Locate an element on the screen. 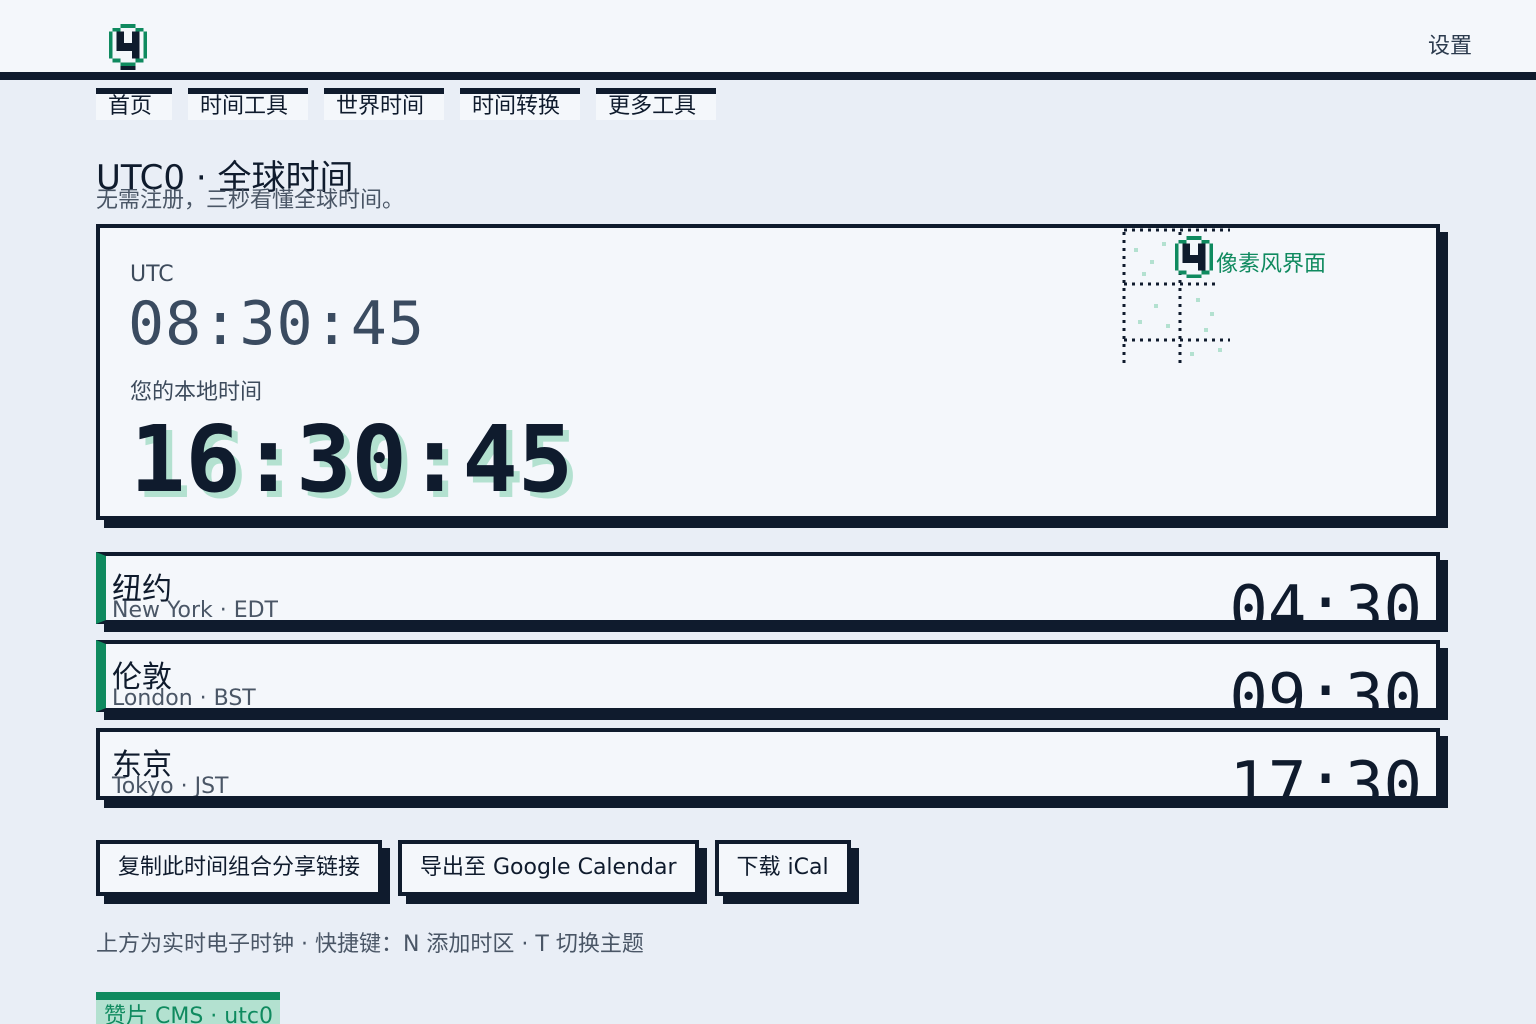 The height and width of the screenshot is (1024, 1536). page-subtitle: 无需注册，三秒看懂全球时间。 is located at coordinates (250, 200).